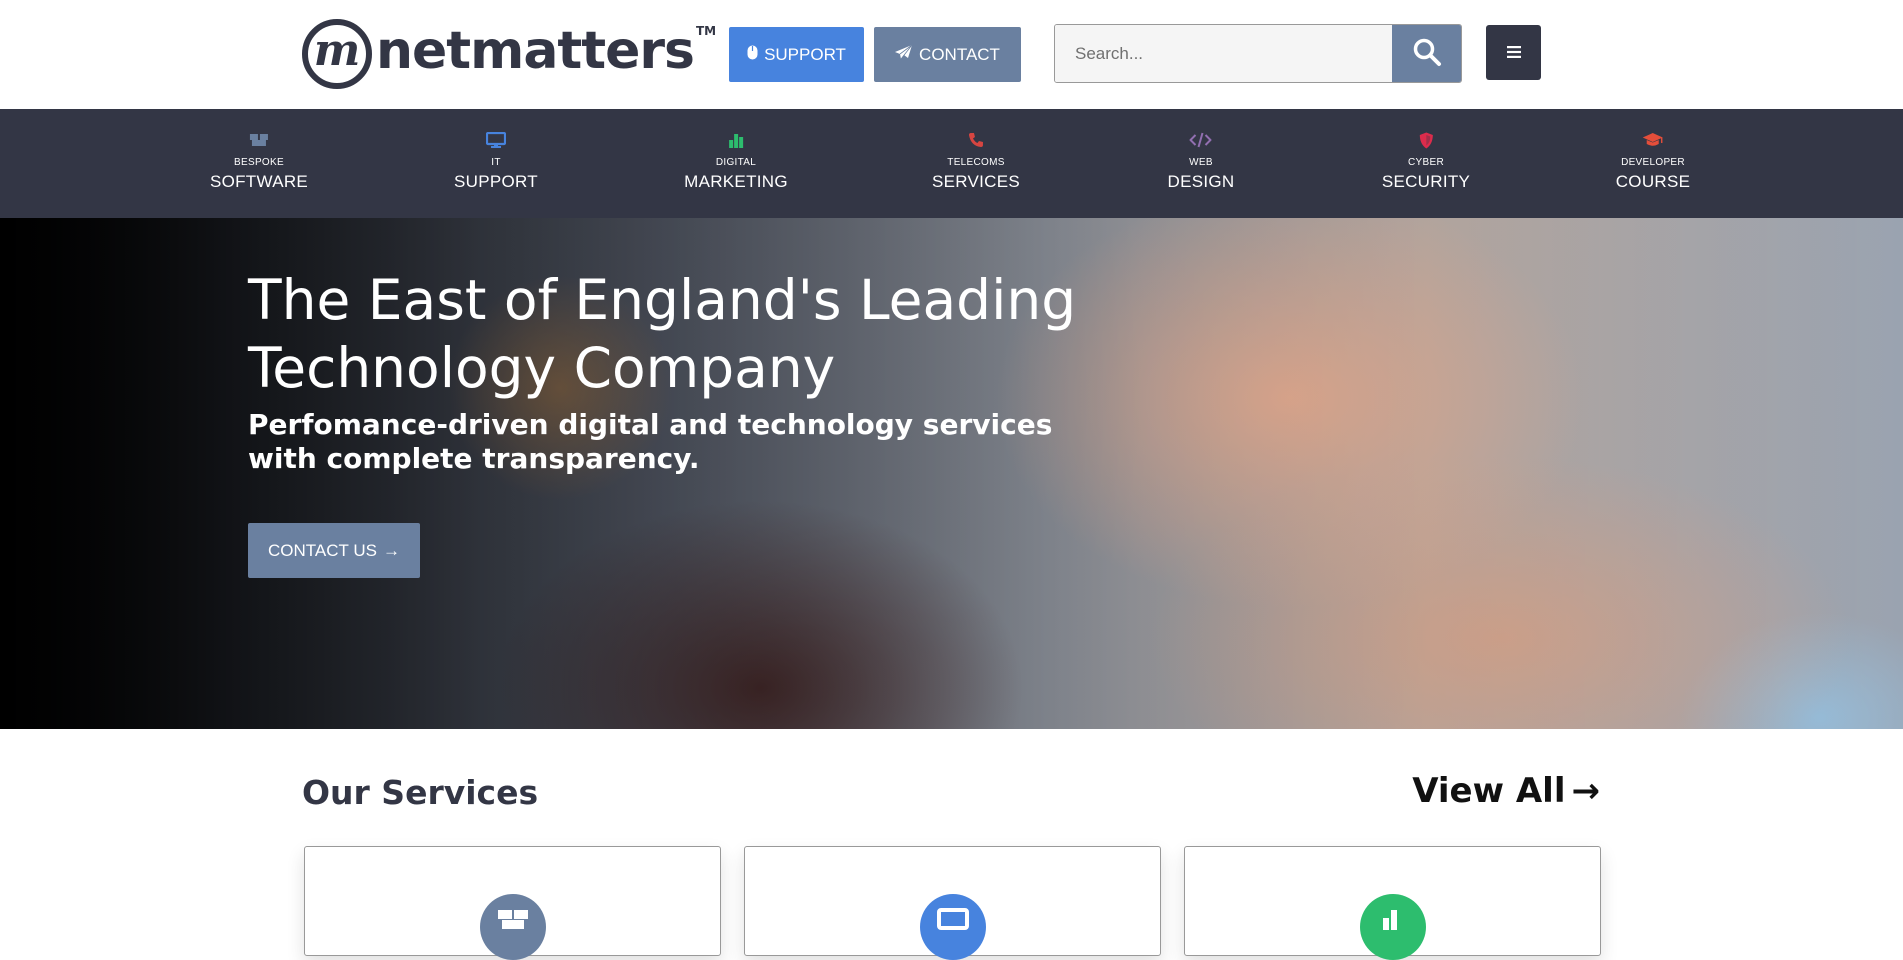  I want to click on search-input, so click(1223, 53).